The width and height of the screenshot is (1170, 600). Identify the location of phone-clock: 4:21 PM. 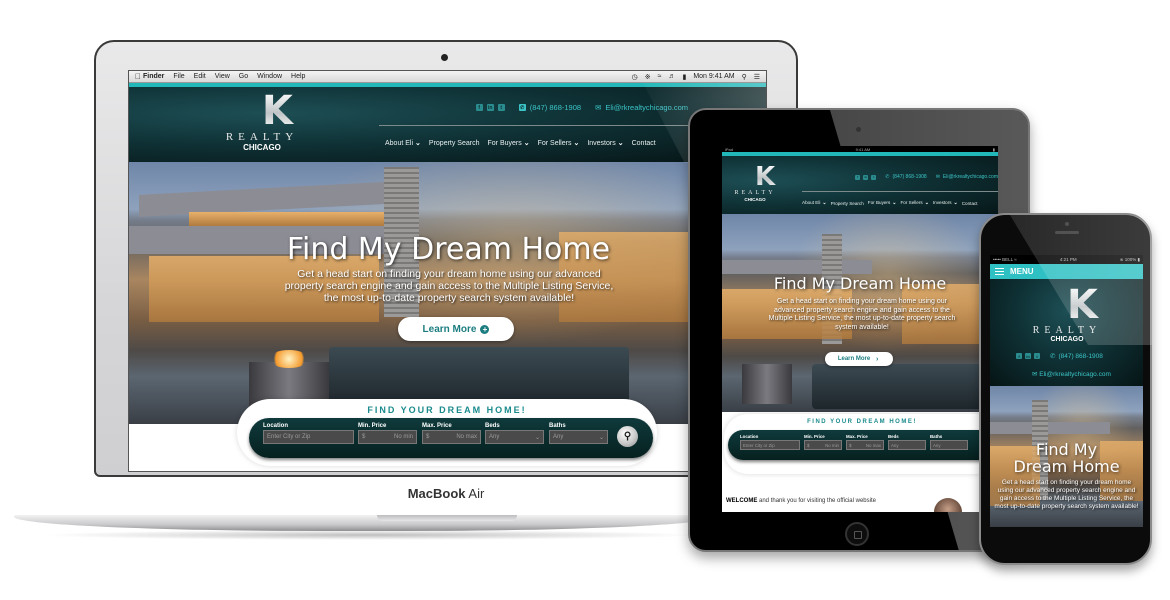
(1068, 259).